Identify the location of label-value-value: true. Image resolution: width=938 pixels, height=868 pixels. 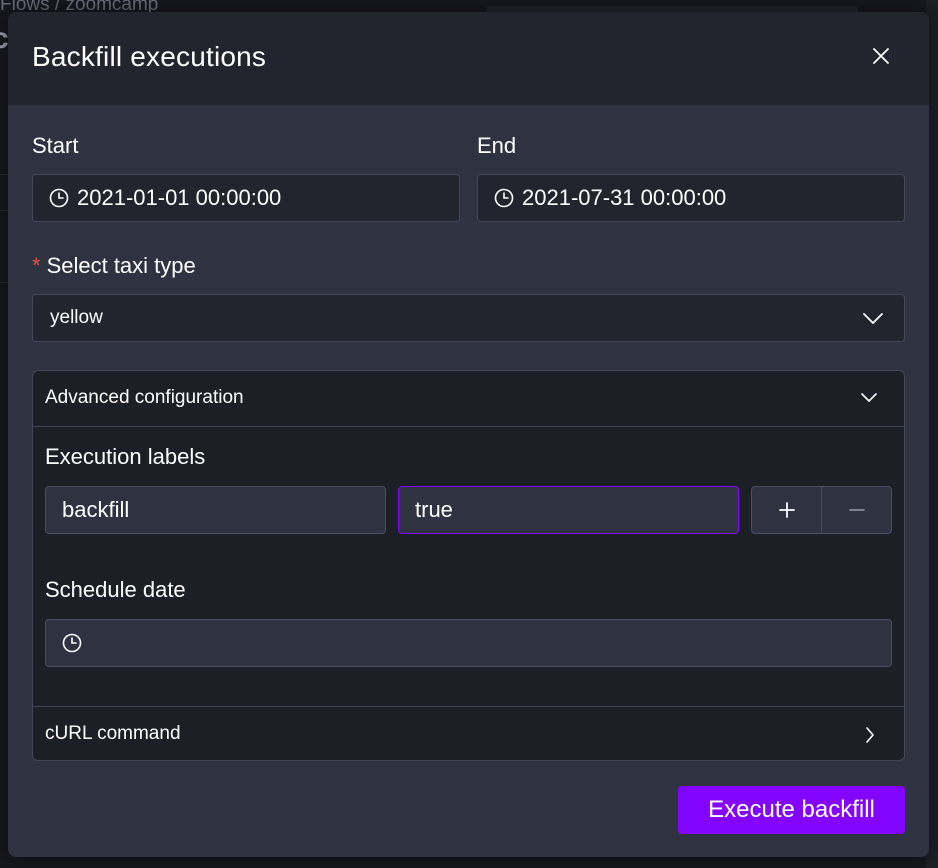
(434, 509).